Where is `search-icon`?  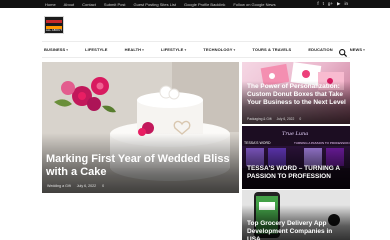
search-icon is located at coordinates (343, 51).